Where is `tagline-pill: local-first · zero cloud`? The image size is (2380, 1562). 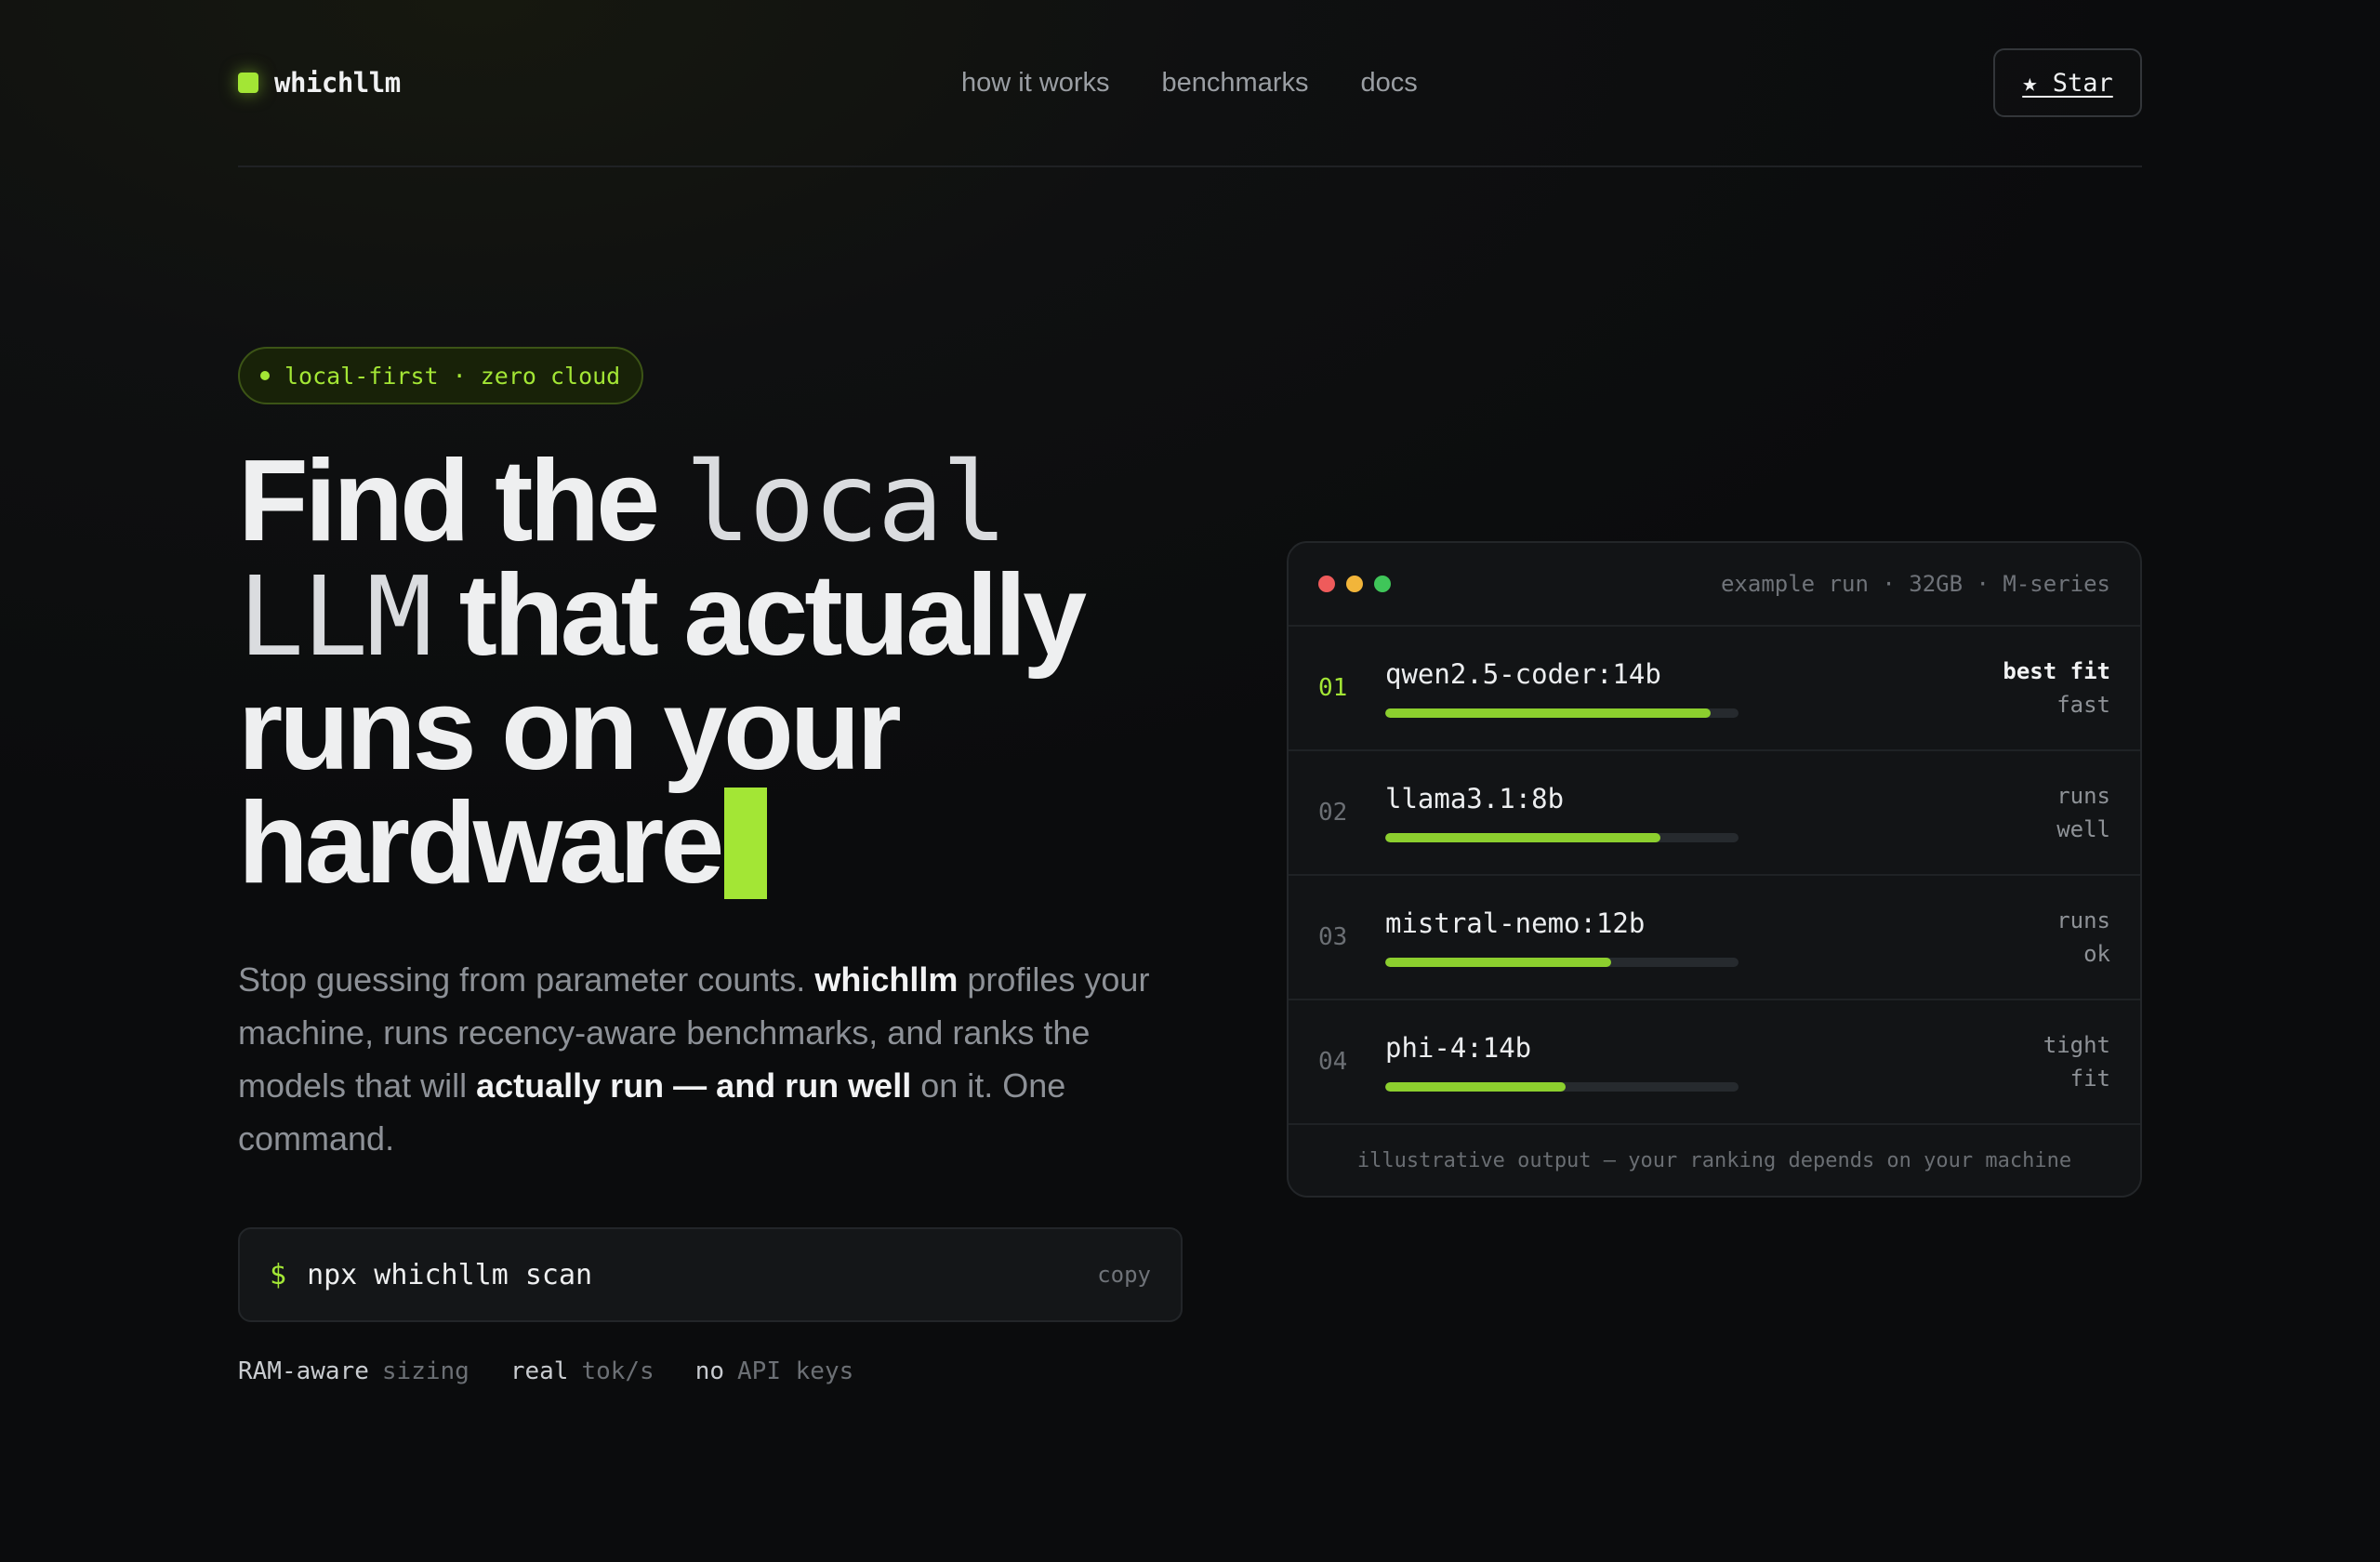 tagline-pill: local-first · zero cloud is located at coordinates (440, 375).